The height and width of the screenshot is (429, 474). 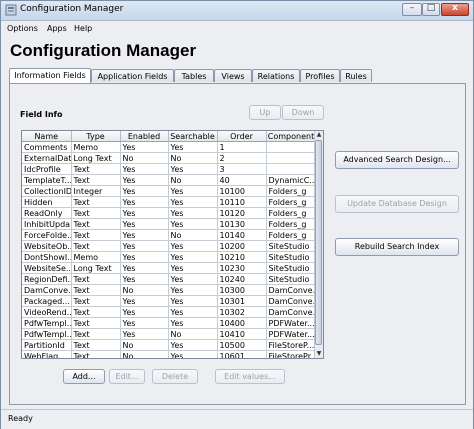 What do you see at coordinates (175, 376) in the screenshot?
I see `delete-button: Delete` at bounding box center [175, 376].